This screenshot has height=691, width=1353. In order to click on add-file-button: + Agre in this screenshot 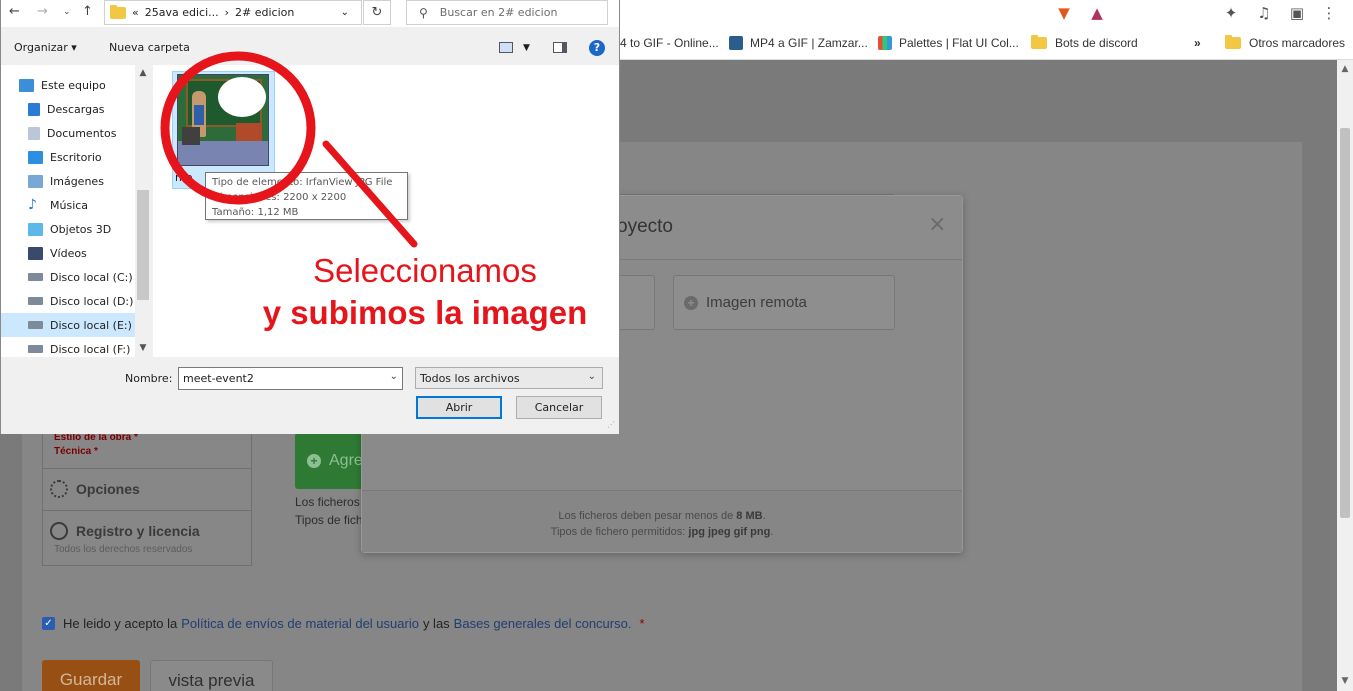, I will do `click(330, 461)`.